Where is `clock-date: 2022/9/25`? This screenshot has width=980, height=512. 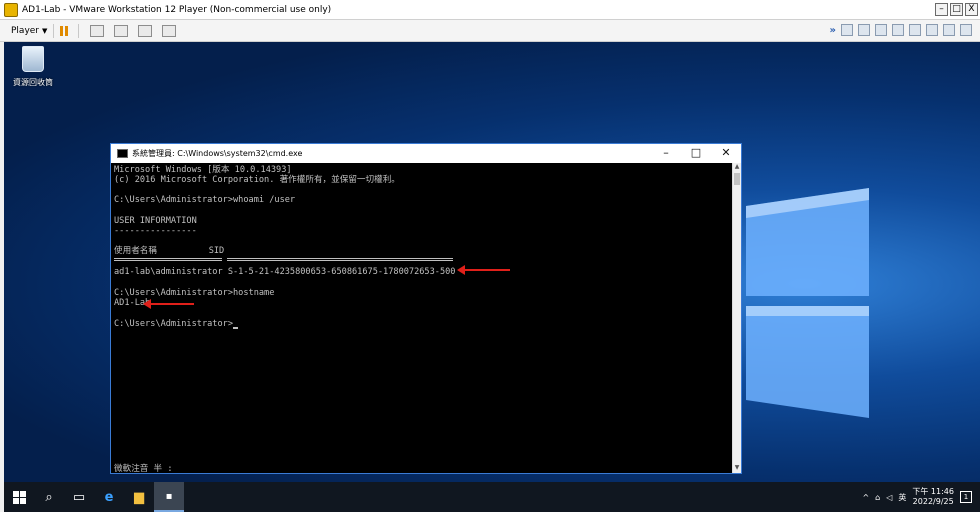
clock-date: 2022/9/25 is located at coordinates (933, 501).